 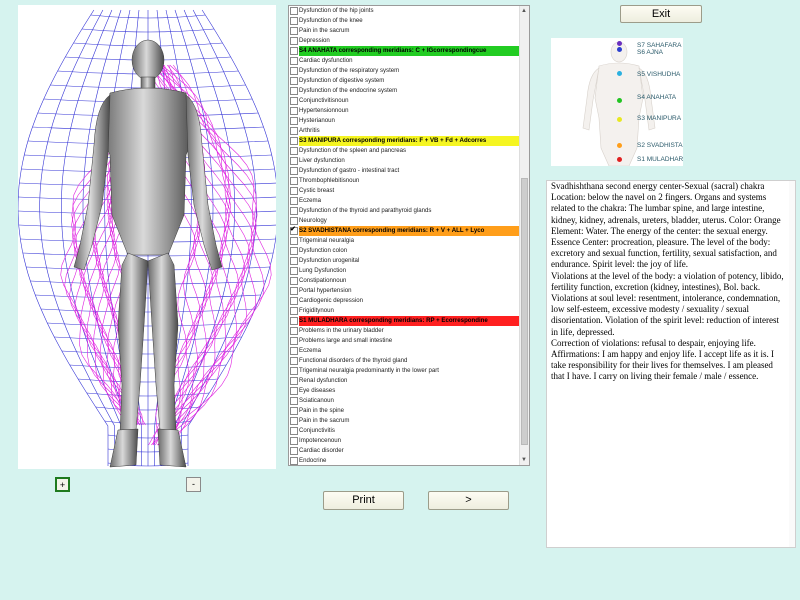 What do you see at coordinates (404, 311) in the screenshot?
I see `condition-item: Frigiditynoun` at bounding box center [404, 311].